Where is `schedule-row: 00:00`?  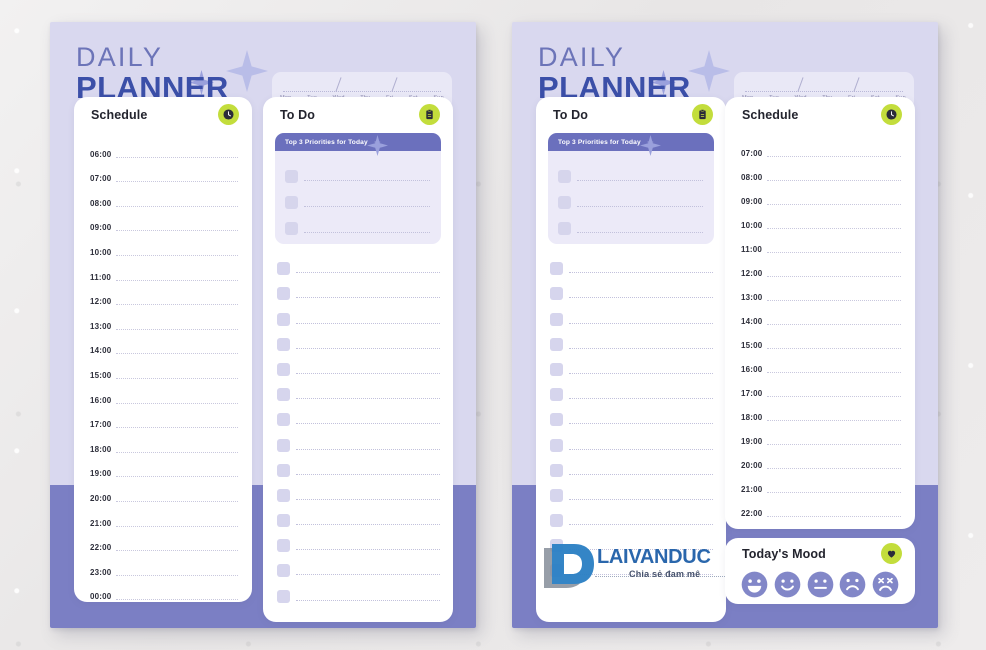
schedule-row: 00:00 is located at coordinates (164, 590).